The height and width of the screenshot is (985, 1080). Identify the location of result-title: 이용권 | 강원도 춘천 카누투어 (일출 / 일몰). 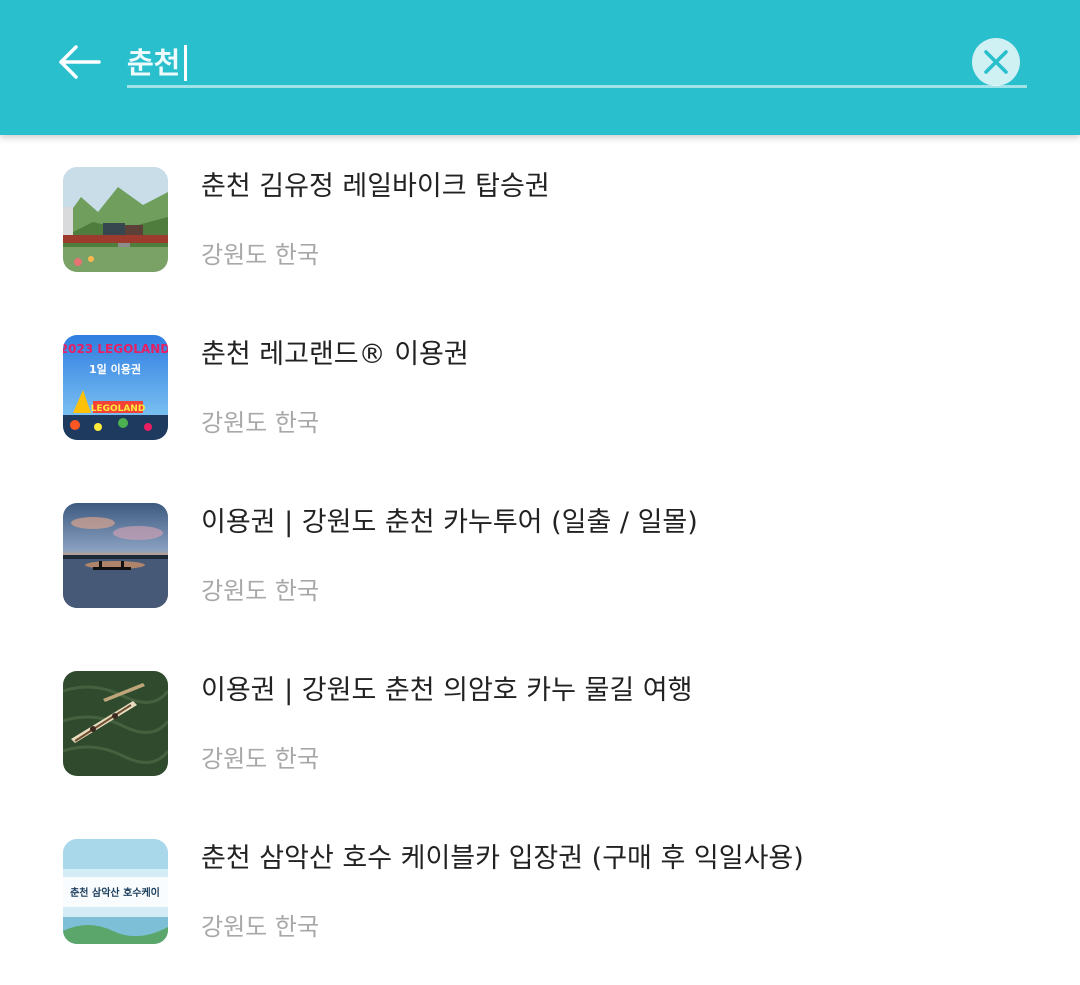
(449, 522).